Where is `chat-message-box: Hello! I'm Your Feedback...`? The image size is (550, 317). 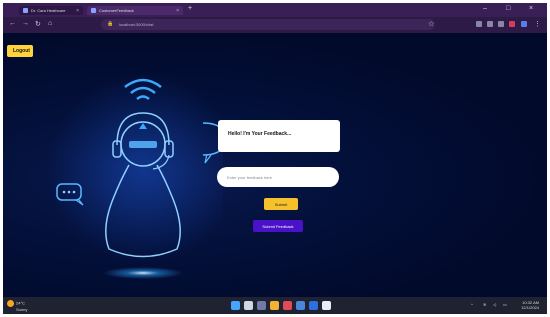 chat-message-box: Hello! I'm Your Feedback... is located at coordinates (279, 136).